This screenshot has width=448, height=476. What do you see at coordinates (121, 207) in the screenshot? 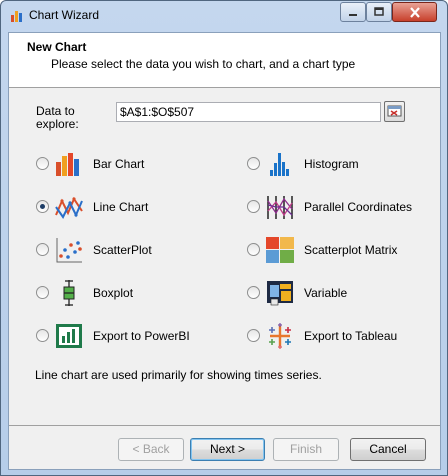
I see `option-label: Line Chart` at bounding box center [121, 207].